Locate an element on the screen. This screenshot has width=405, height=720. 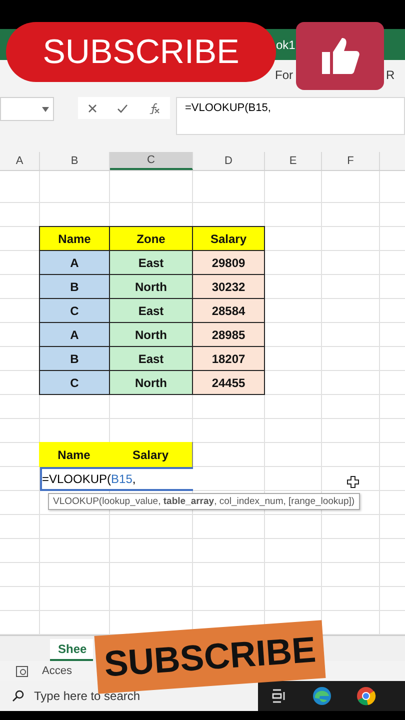
search-icon is located at coordinates (18, 696).